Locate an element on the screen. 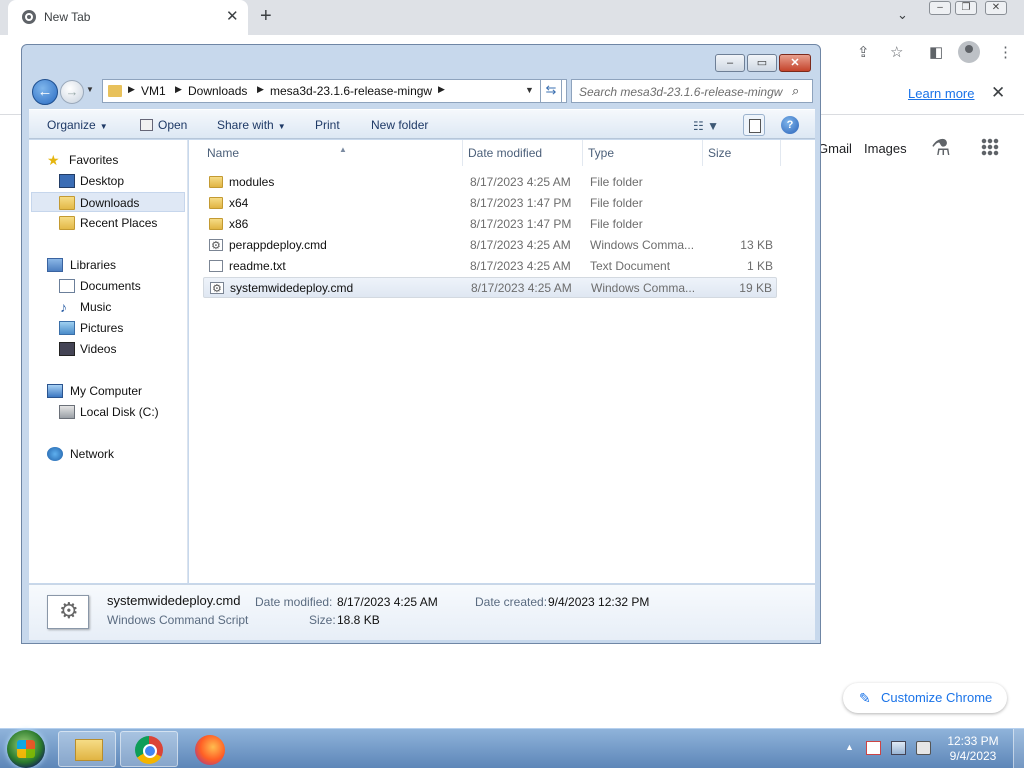 The height and width of the screenshot is (768, 1024). nav-local-disk: Local Disk (C:) is located at coordinates (109, 412).